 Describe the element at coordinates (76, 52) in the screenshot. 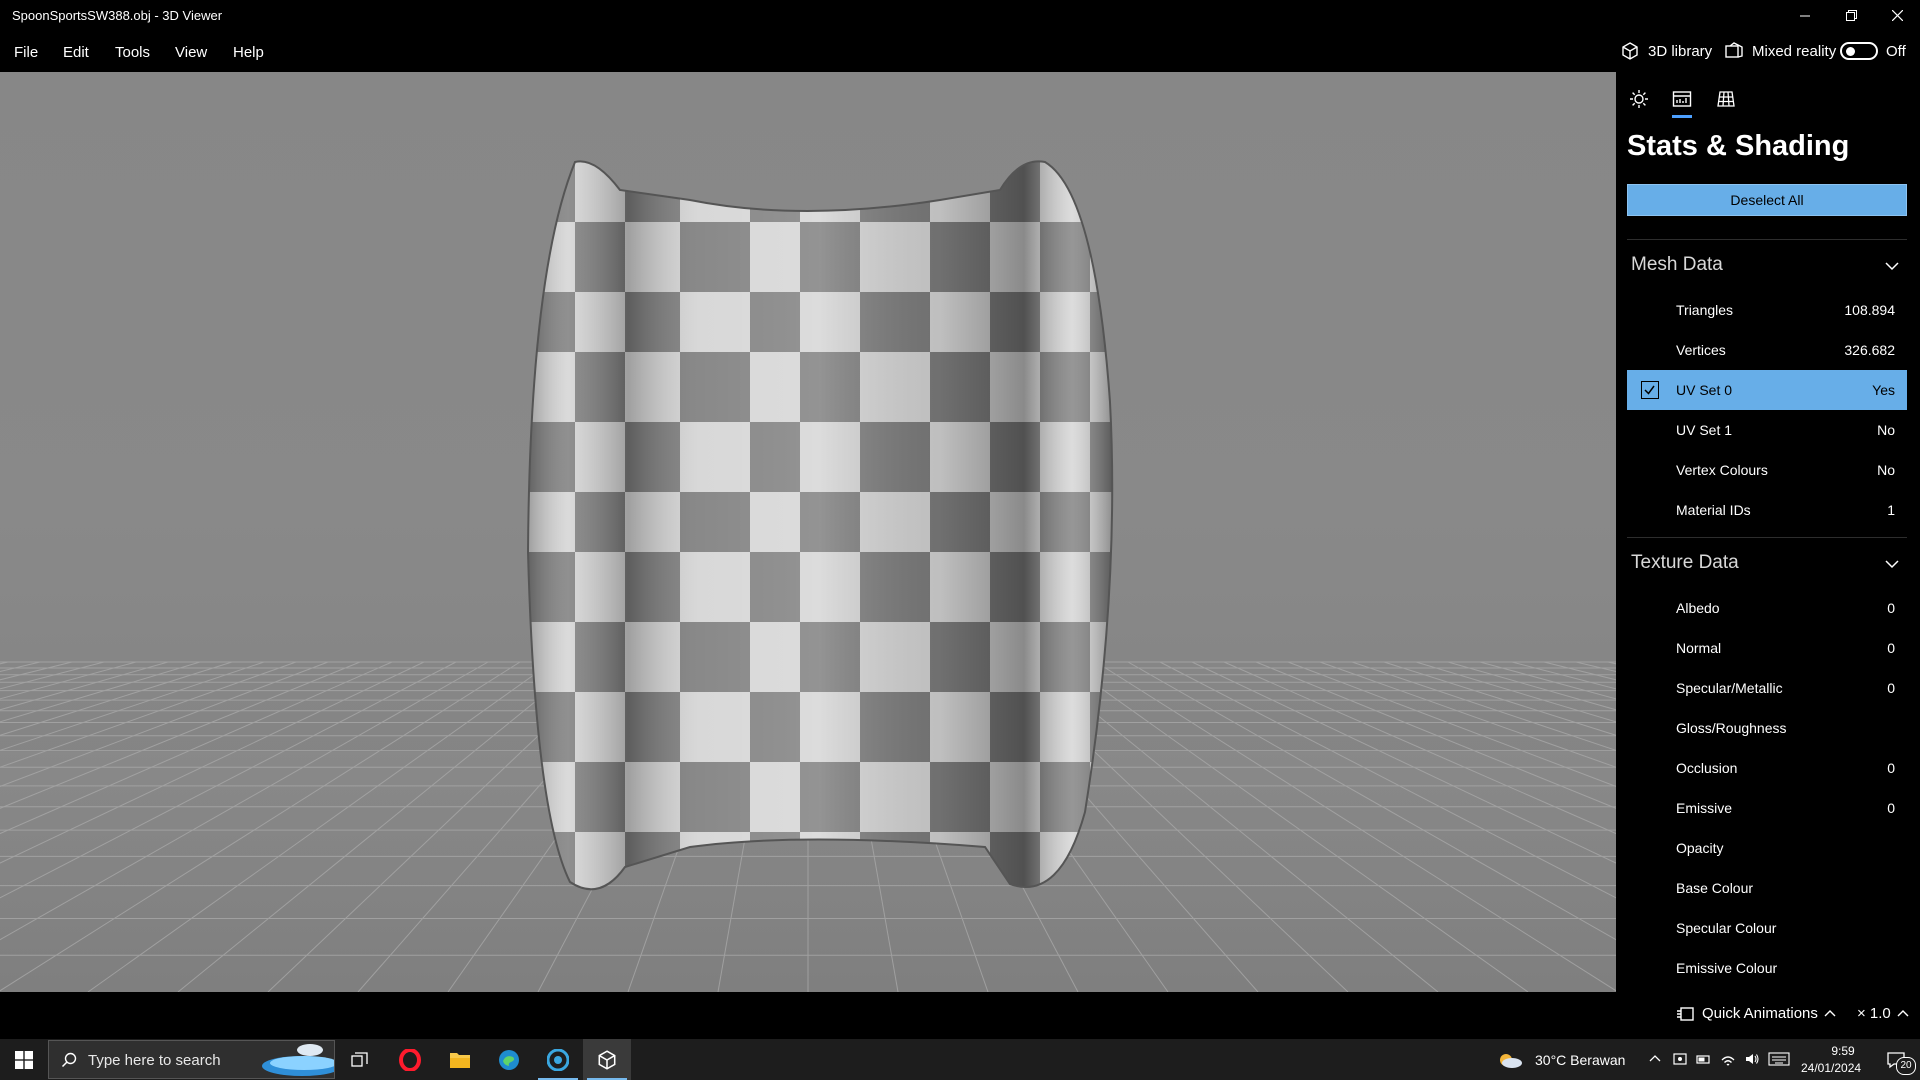

I see `menu-edit: Edit` at that location.